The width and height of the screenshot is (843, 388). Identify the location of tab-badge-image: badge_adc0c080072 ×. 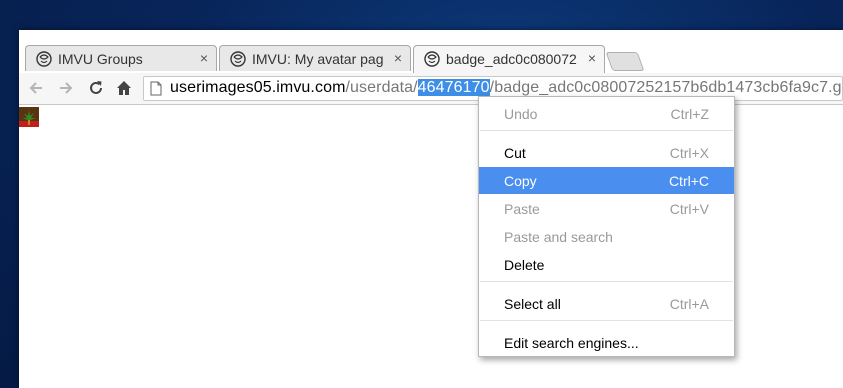
(509, 59).